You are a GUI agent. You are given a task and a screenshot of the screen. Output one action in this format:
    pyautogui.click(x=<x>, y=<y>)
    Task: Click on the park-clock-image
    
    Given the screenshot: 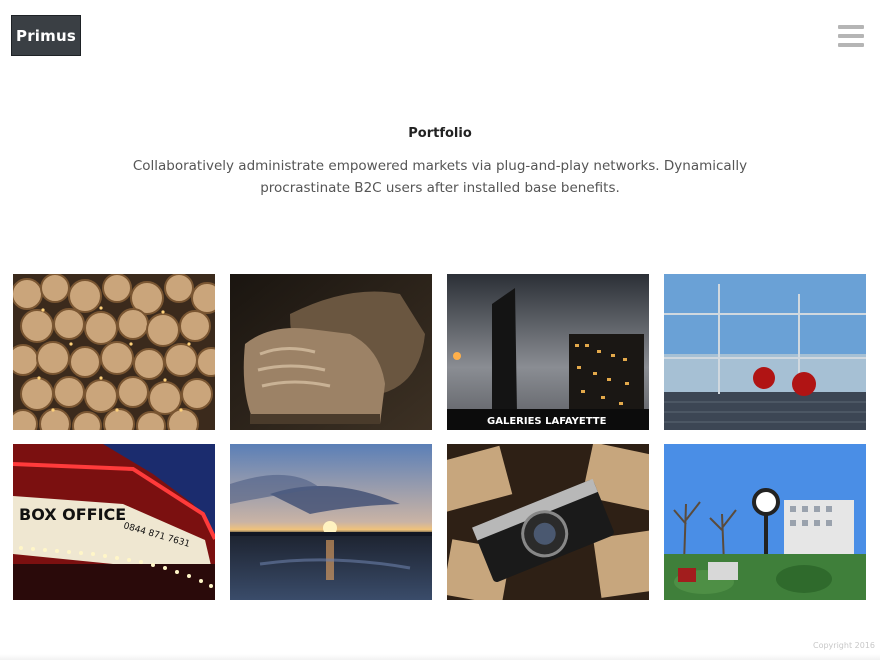 What is the action you would take?
    pyautogui.click(x=765, y=522)
    